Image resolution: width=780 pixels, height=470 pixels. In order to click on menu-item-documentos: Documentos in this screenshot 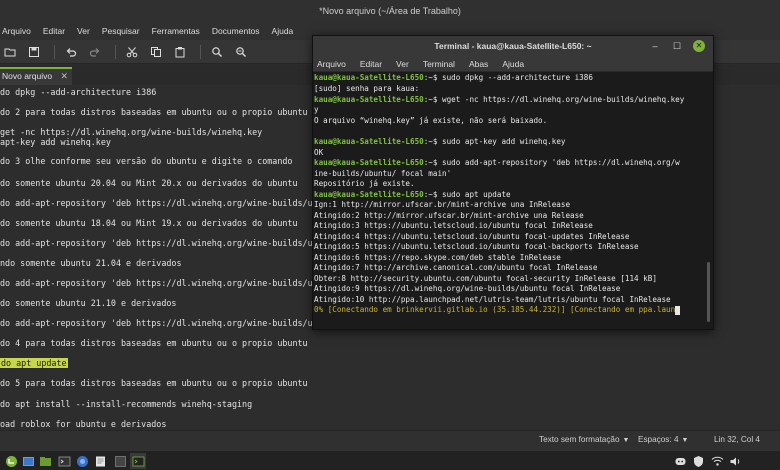, I will do `click(236, 31)`.